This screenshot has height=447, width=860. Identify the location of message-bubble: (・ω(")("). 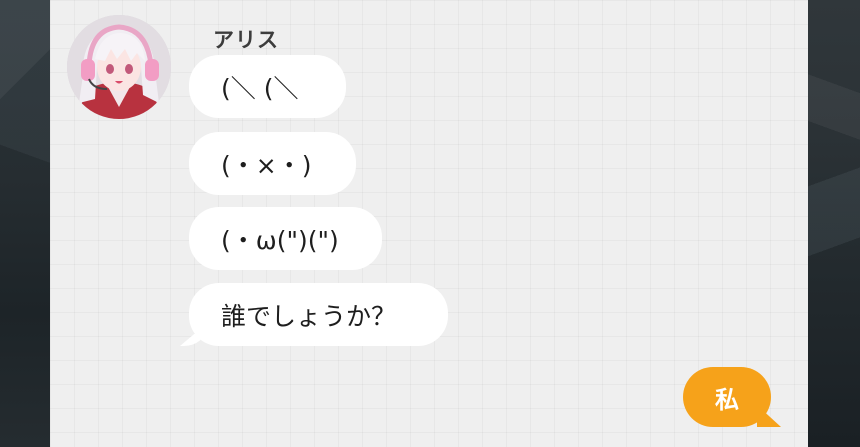
(285, 238).